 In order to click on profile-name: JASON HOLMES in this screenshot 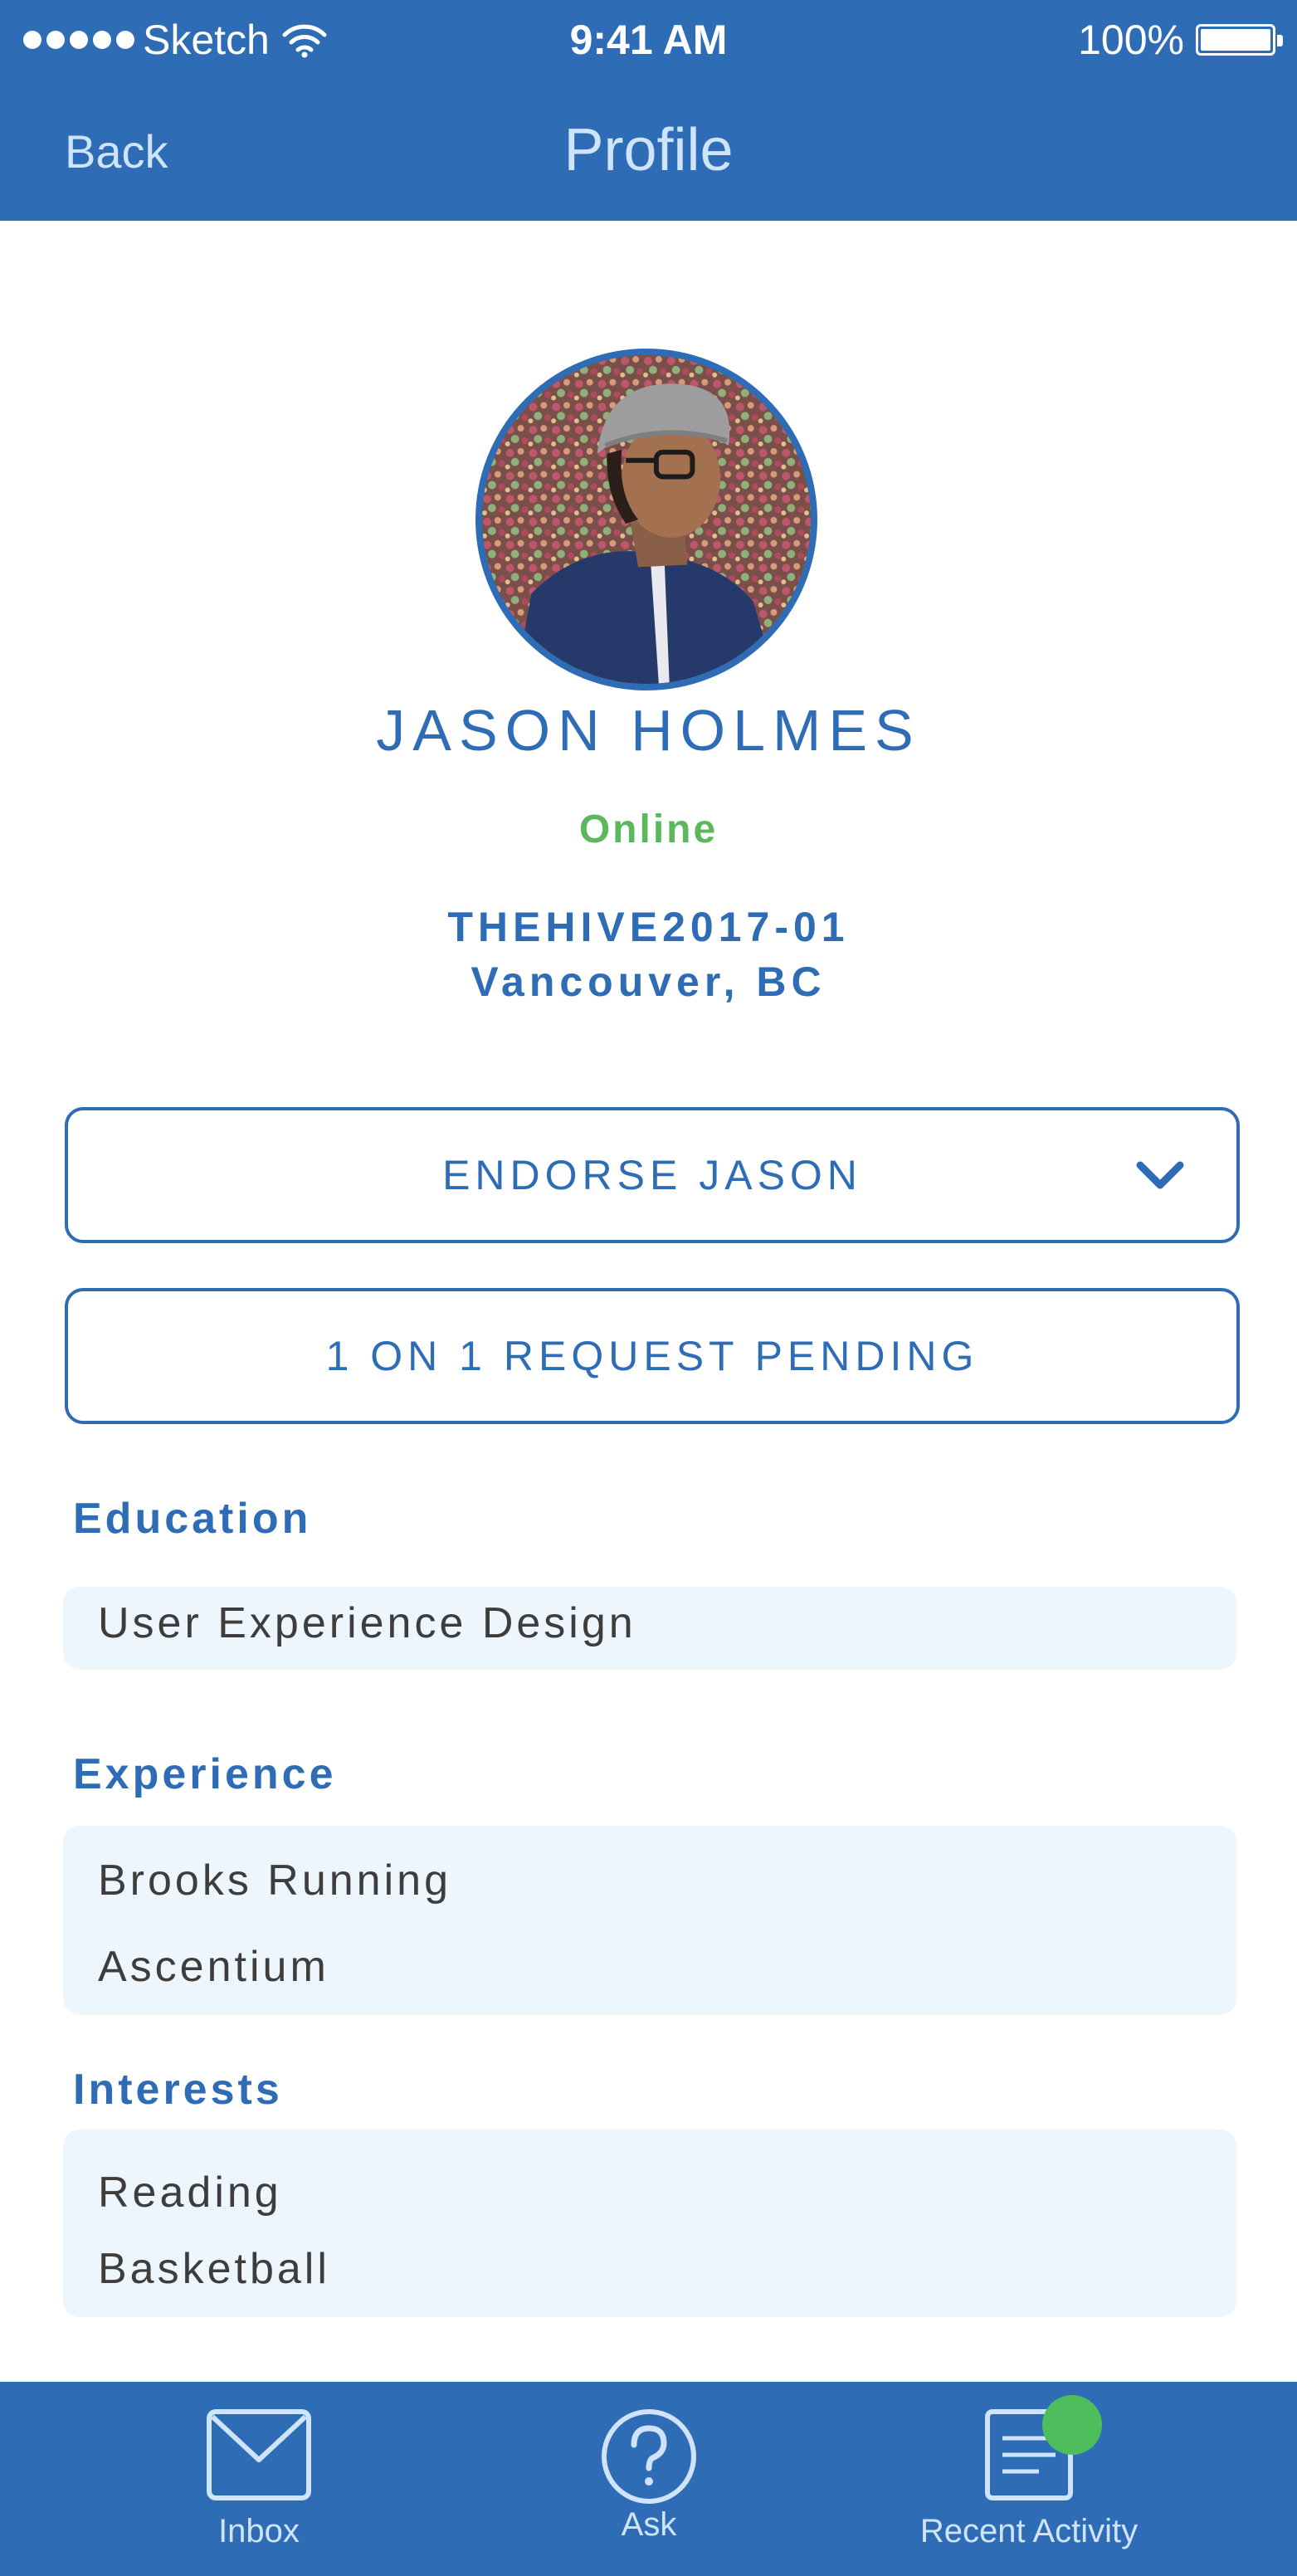, I will do `click(649, 731)`.